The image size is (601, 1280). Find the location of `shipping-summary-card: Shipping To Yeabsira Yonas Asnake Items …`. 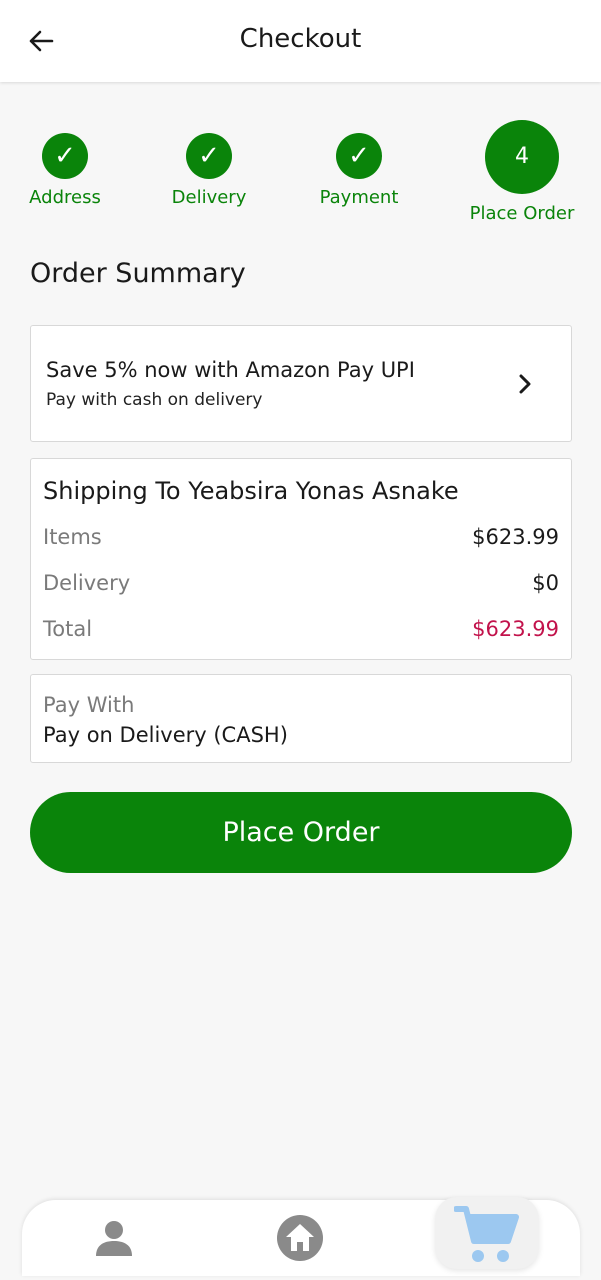

shipping-summary-card: Shipping To Yeabsira Yonas Asnake Items … is located at coordinates (301, 559).